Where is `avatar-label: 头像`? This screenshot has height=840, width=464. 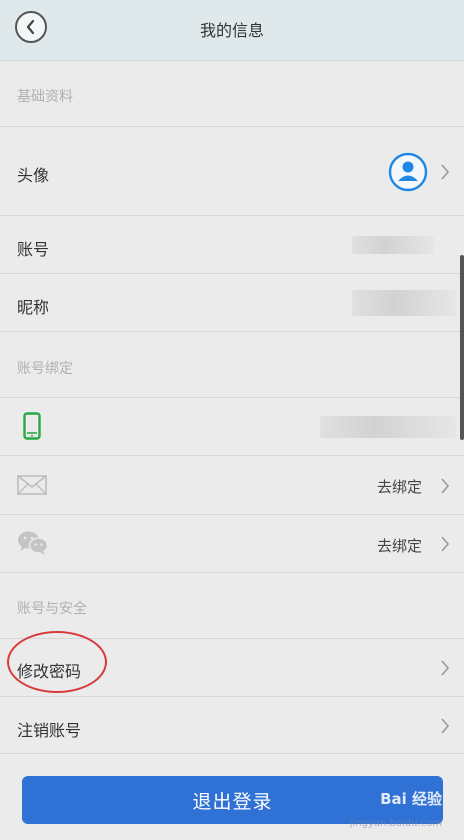 avatar-label: 头像 is located at coordinates (33, 175).